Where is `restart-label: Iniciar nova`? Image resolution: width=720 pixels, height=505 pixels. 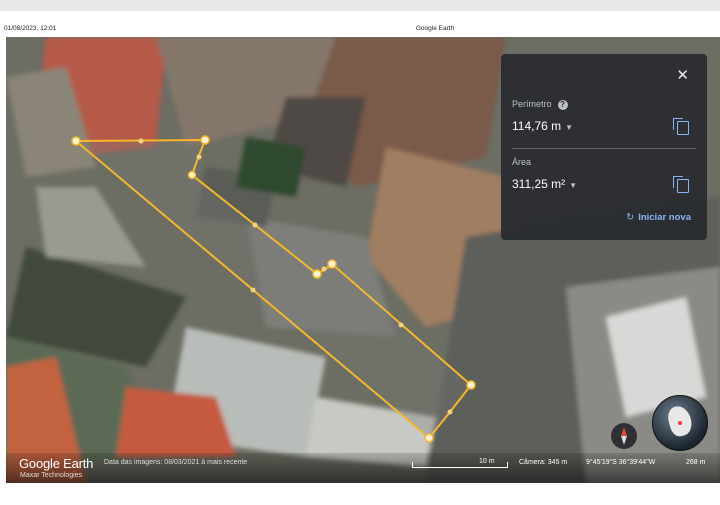 restart-label: Iniciar nova is located at coordinates (664, 217).